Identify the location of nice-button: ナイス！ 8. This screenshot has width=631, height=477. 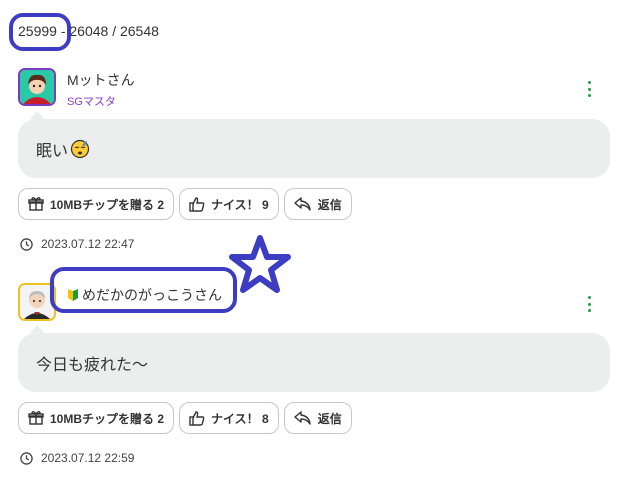
(229, 418).